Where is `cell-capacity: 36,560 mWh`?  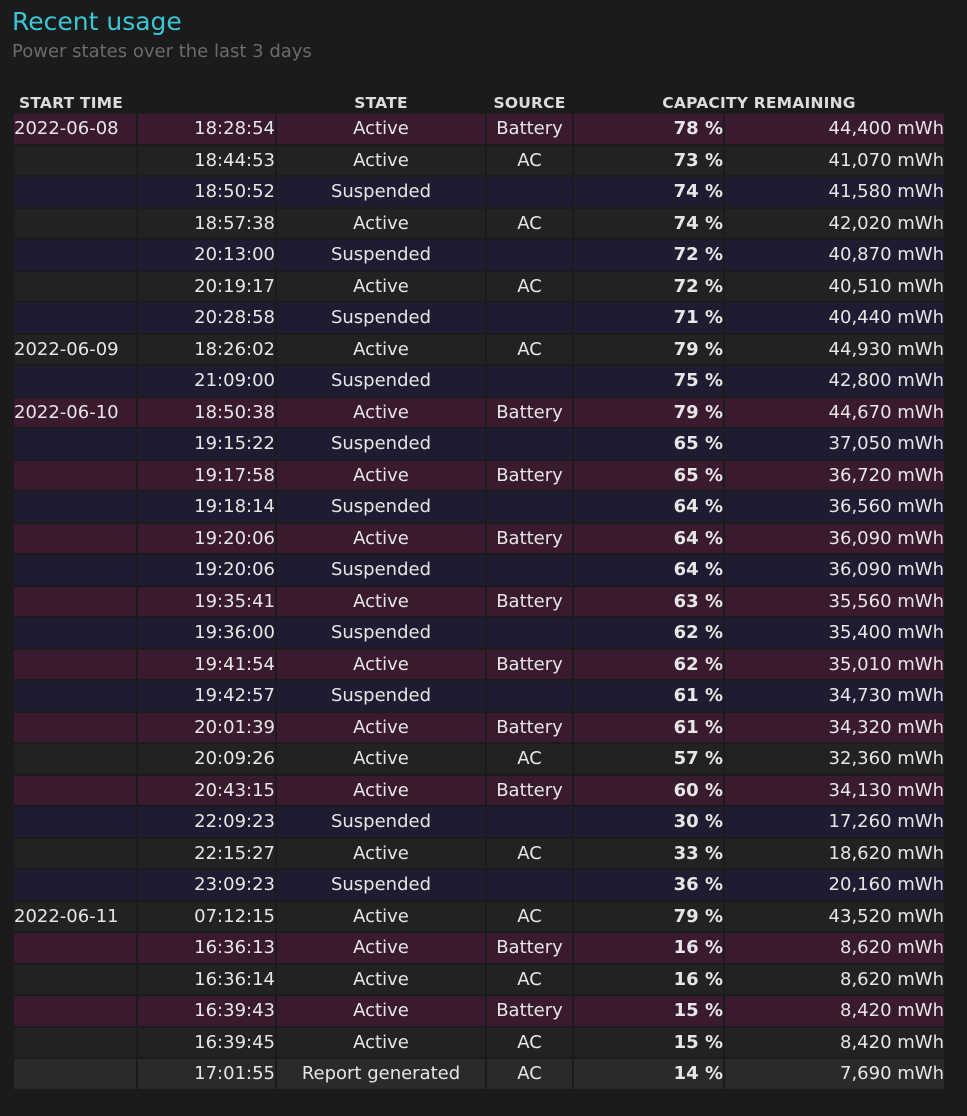 cell-capacity: 36,560 mWh is located at coordinates (834, 507).